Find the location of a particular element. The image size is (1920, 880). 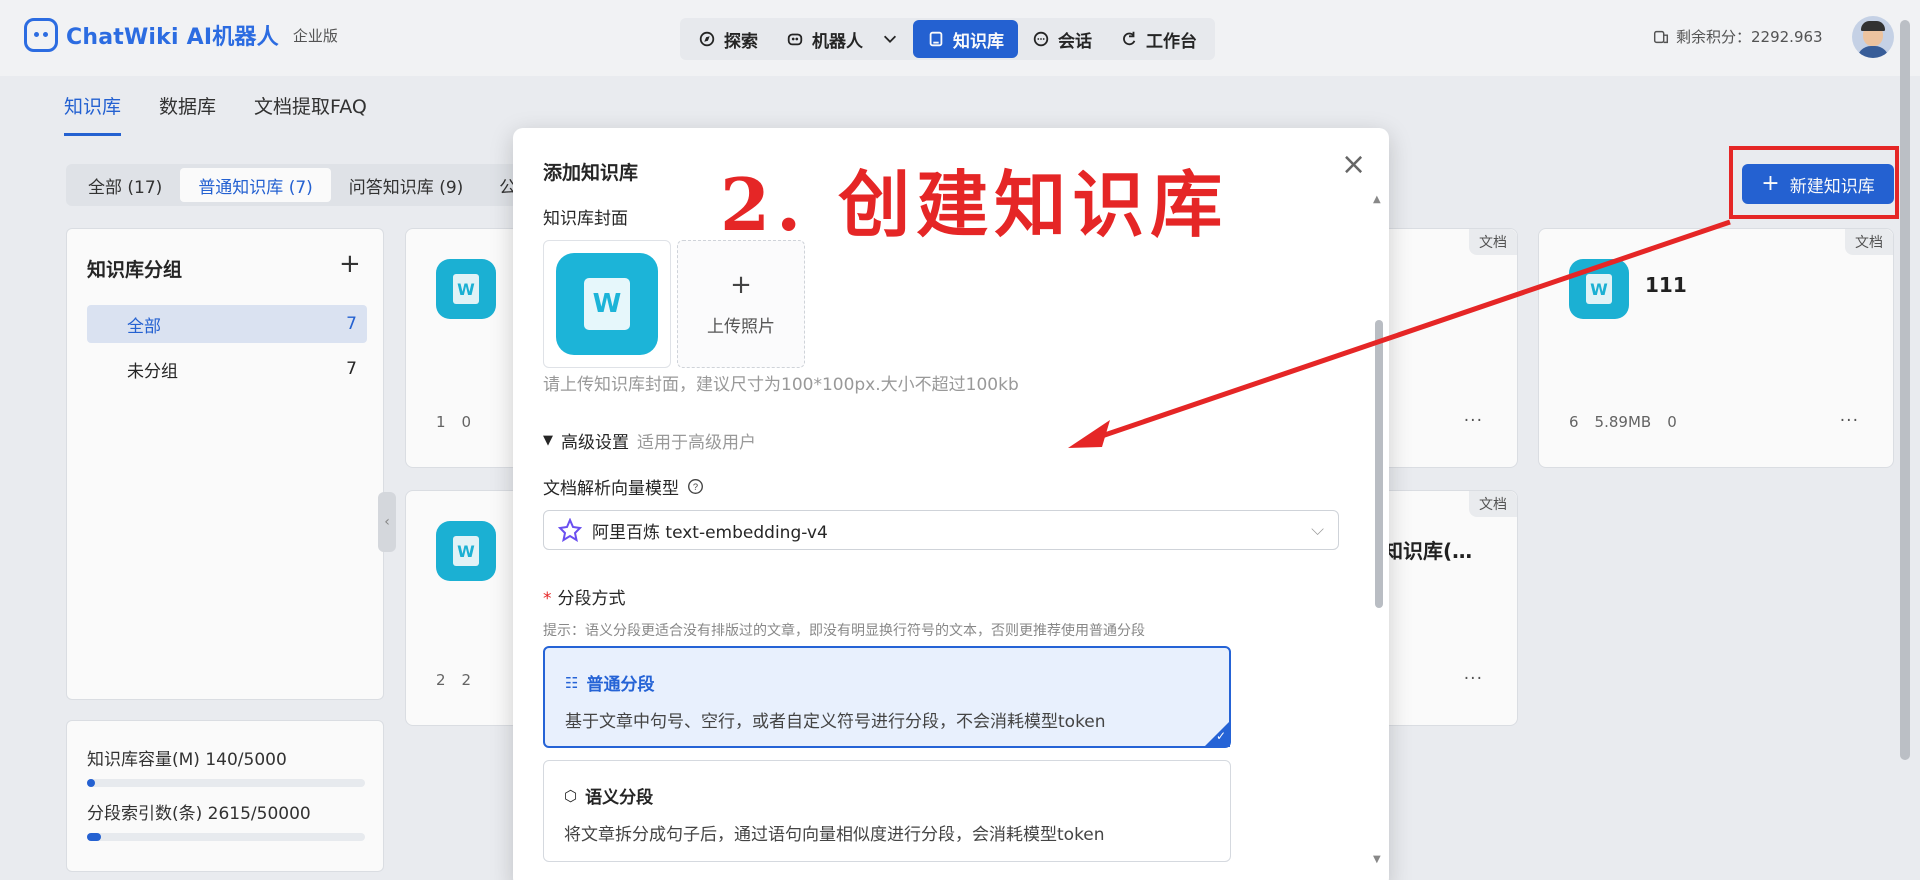

annotation-arrow is located at coordinates (1399, 333).